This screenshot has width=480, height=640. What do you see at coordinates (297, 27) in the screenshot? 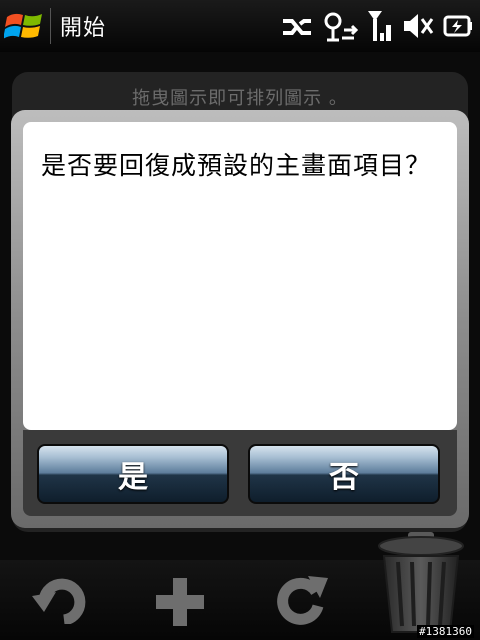
I see `sync-icon` at bounding box center [297, 27].